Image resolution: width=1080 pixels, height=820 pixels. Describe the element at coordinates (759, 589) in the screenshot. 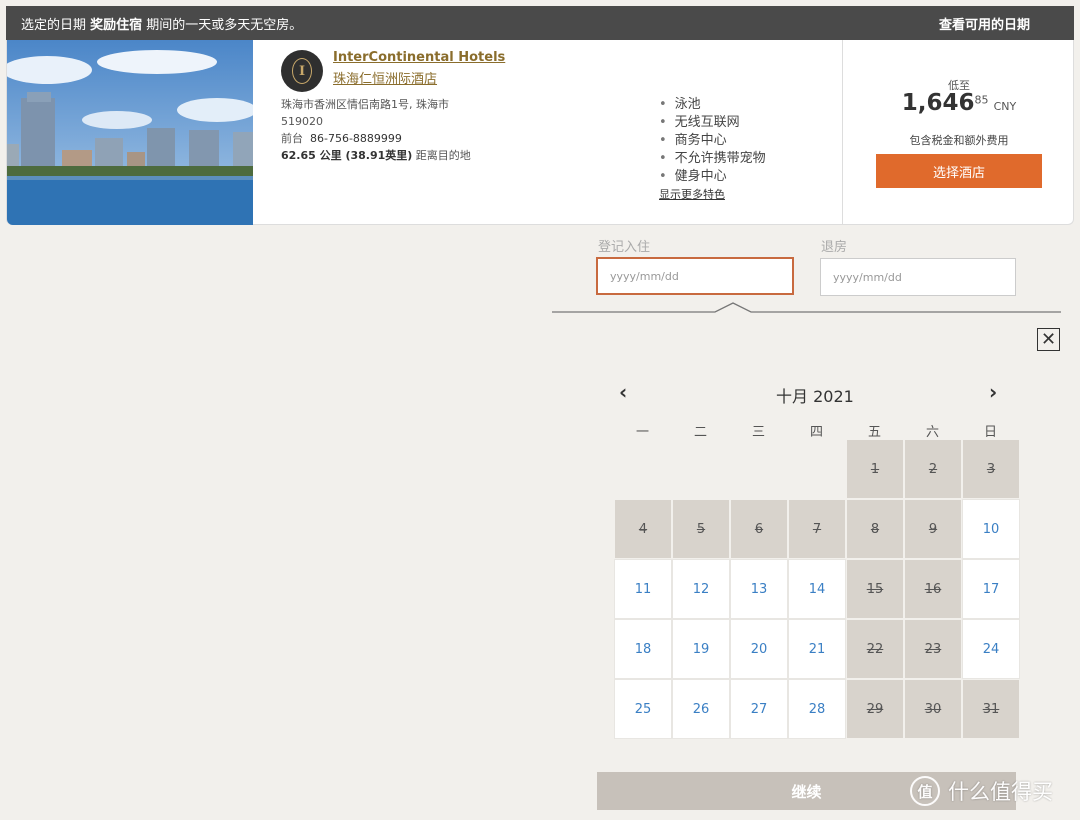

I see `calendar-day-available: 13` at that location.